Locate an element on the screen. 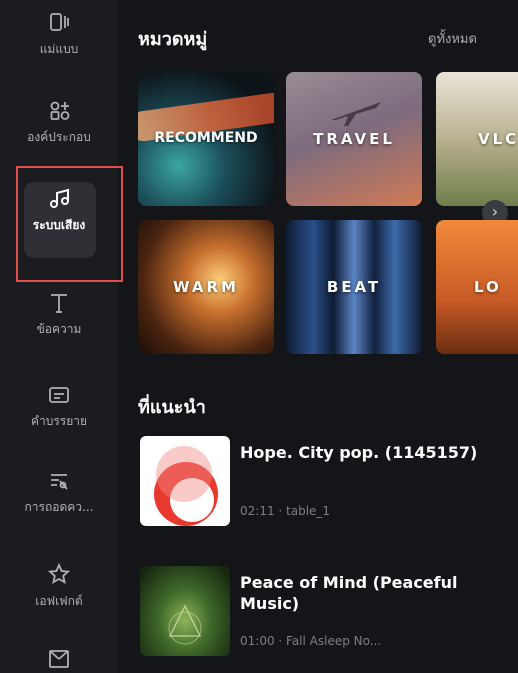  sidebar-item-template: แม่แบบ is located at coordinates (59, 34).